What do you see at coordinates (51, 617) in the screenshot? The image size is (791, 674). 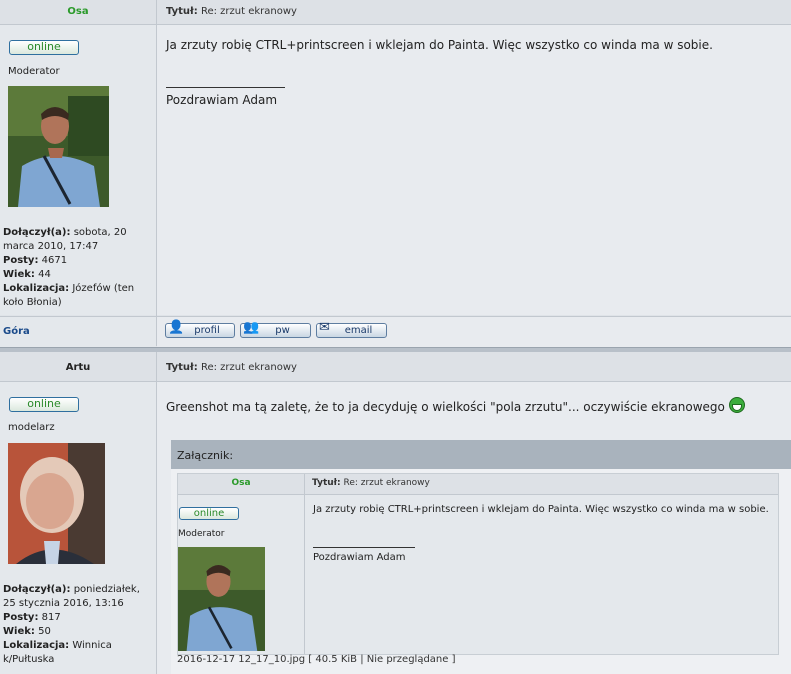 I see `posts-value: 817` at bounding box center [51, 617].